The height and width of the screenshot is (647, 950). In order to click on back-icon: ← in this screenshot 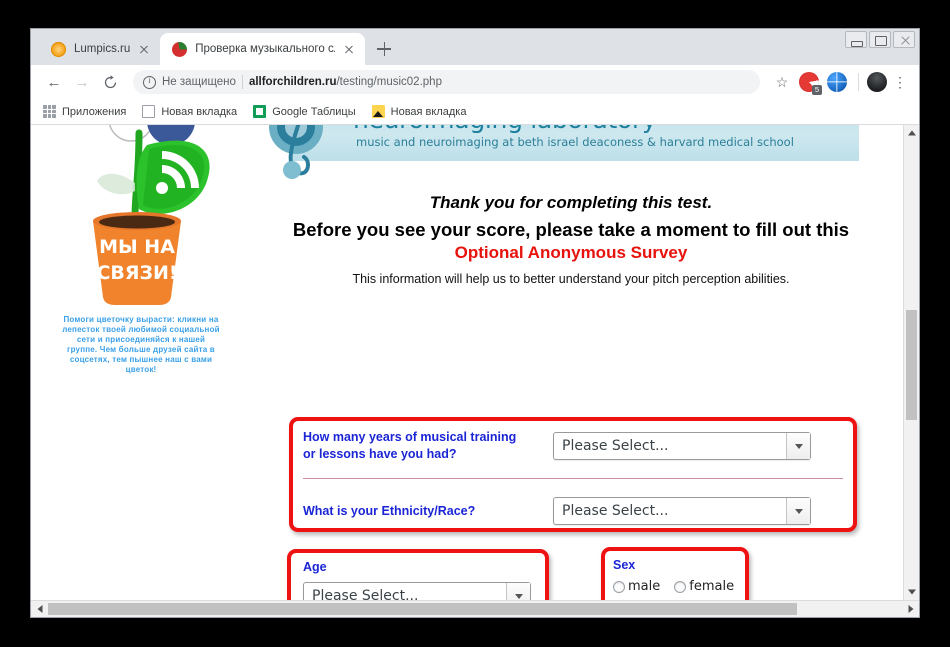, I will do `click(54, 82)`.